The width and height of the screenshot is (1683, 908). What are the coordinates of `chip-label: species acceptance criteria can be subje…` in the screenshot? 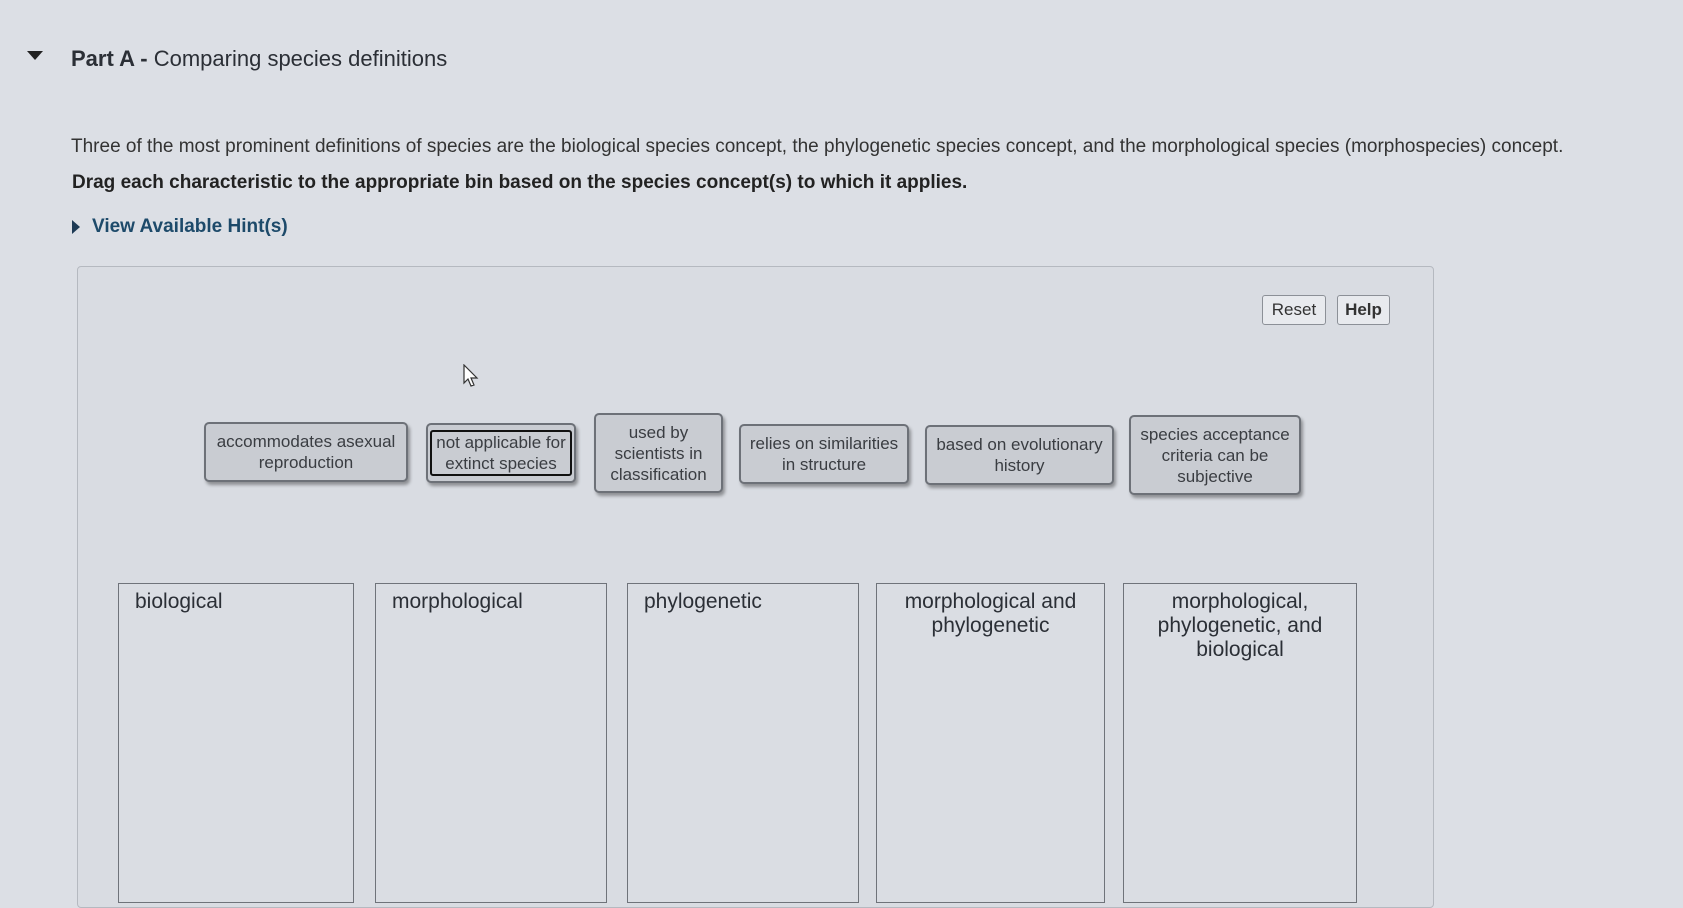 It's located at (1215, 455).